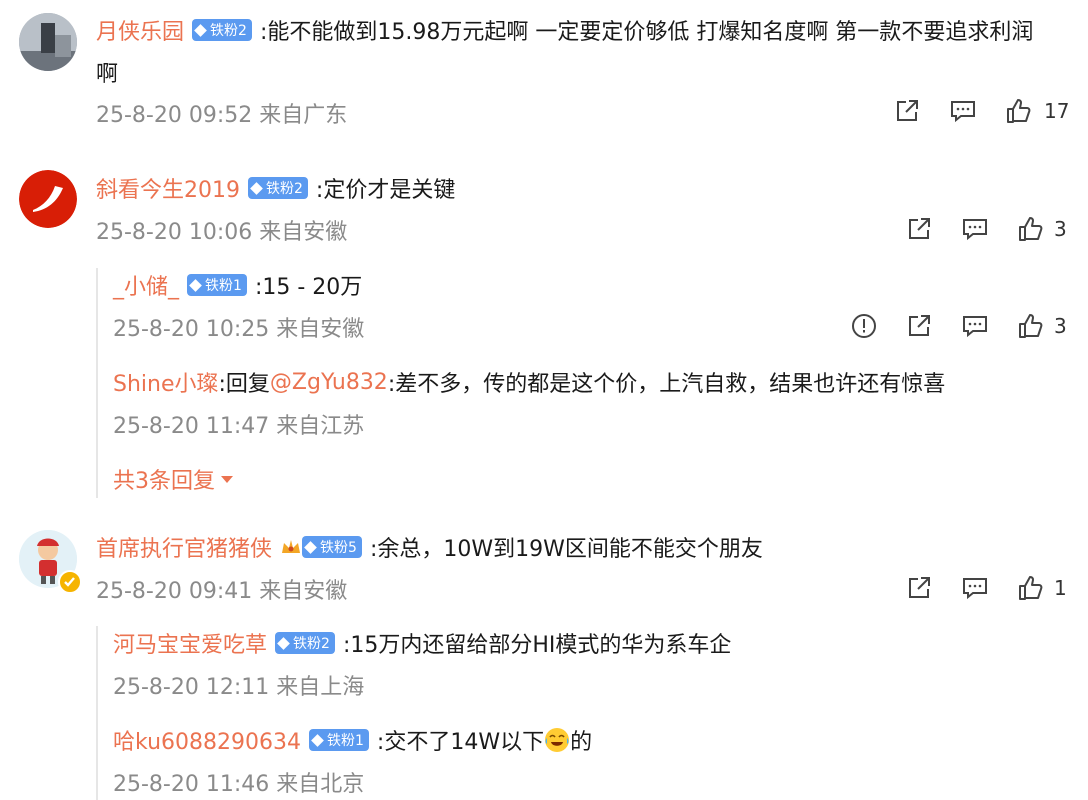 The height and width of the screenshot is (800, 1088). Describe the element at coordinates (107, 74) in the screenshot. I see `comment-text-continued: 啊` at that location.